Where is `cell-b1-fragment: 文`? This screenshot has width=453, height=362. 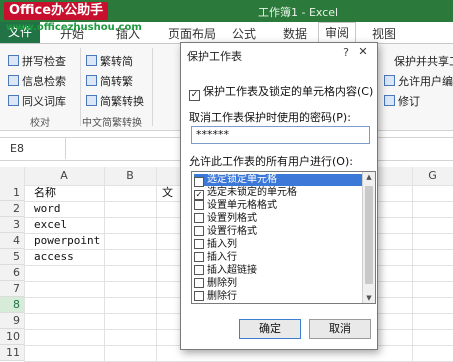
cell-b1-fragment: 文 is located at coordinates (167, 193).